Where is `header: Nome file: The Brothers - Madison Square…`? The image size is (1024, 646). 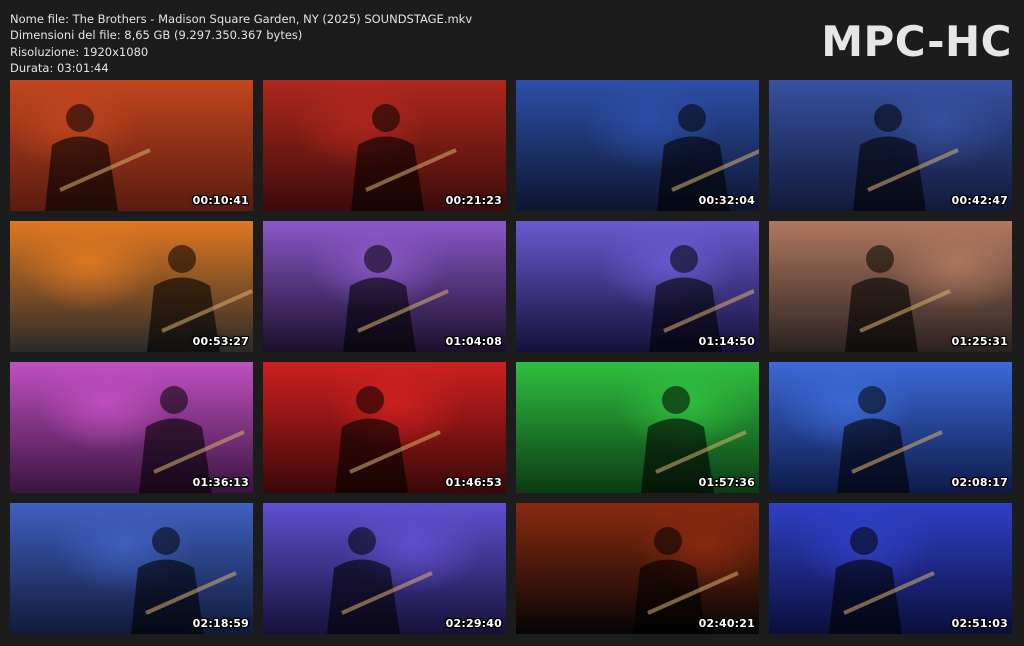
header: Nome file: The Brothers - Madison Square… is located at coordinates (512, 40).